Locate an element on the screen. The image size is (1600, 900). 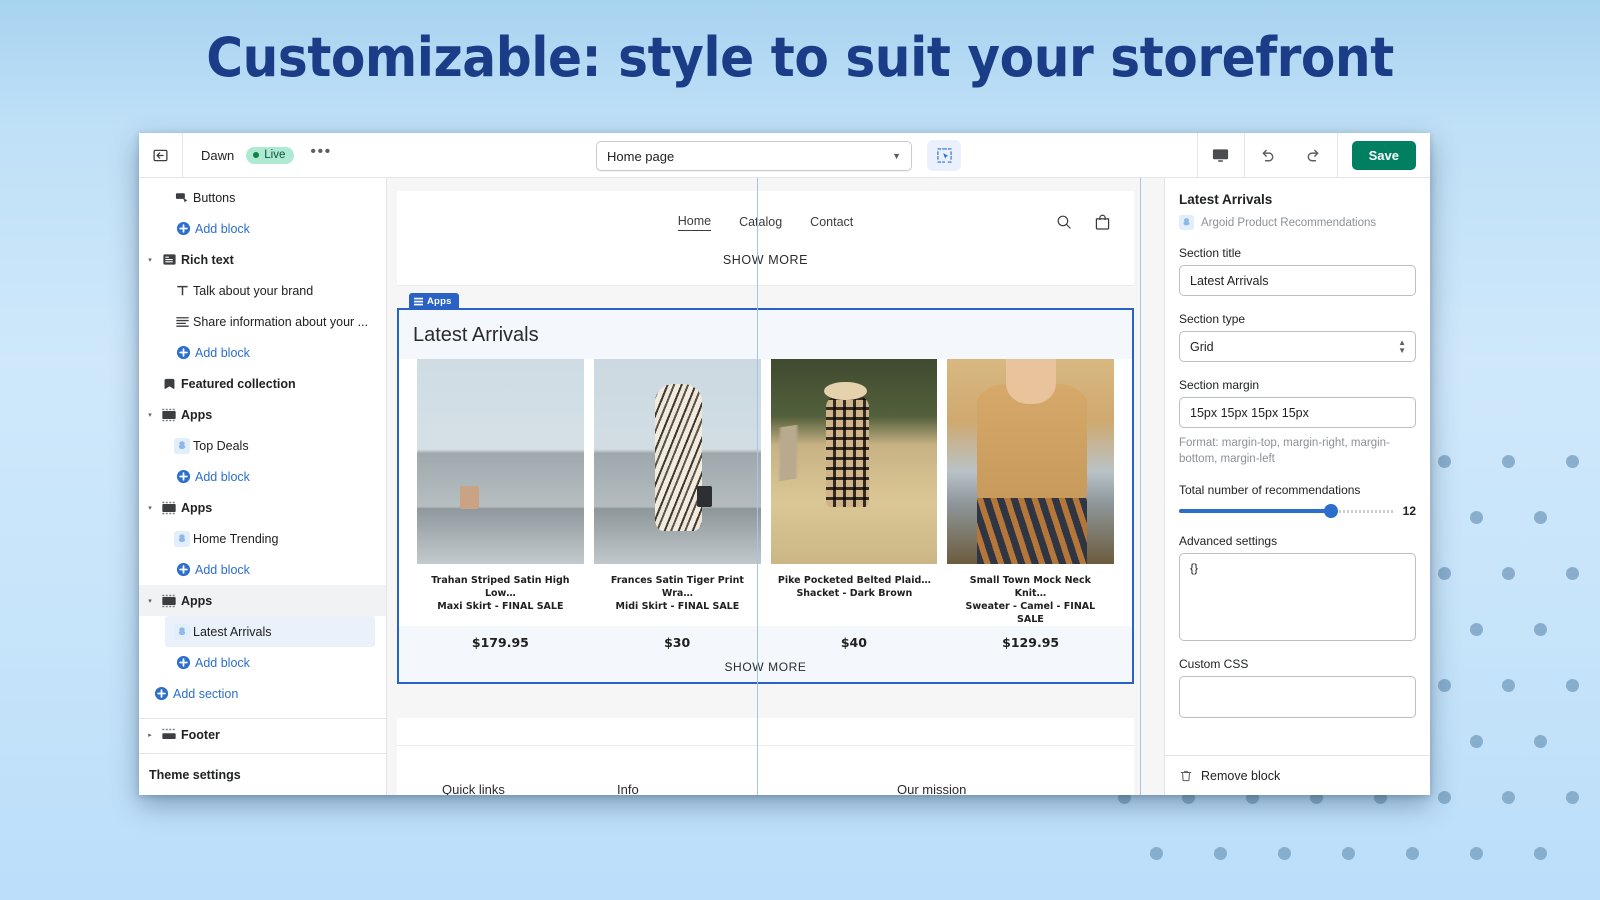
undo-icon is located at coordinates (1268, 155).